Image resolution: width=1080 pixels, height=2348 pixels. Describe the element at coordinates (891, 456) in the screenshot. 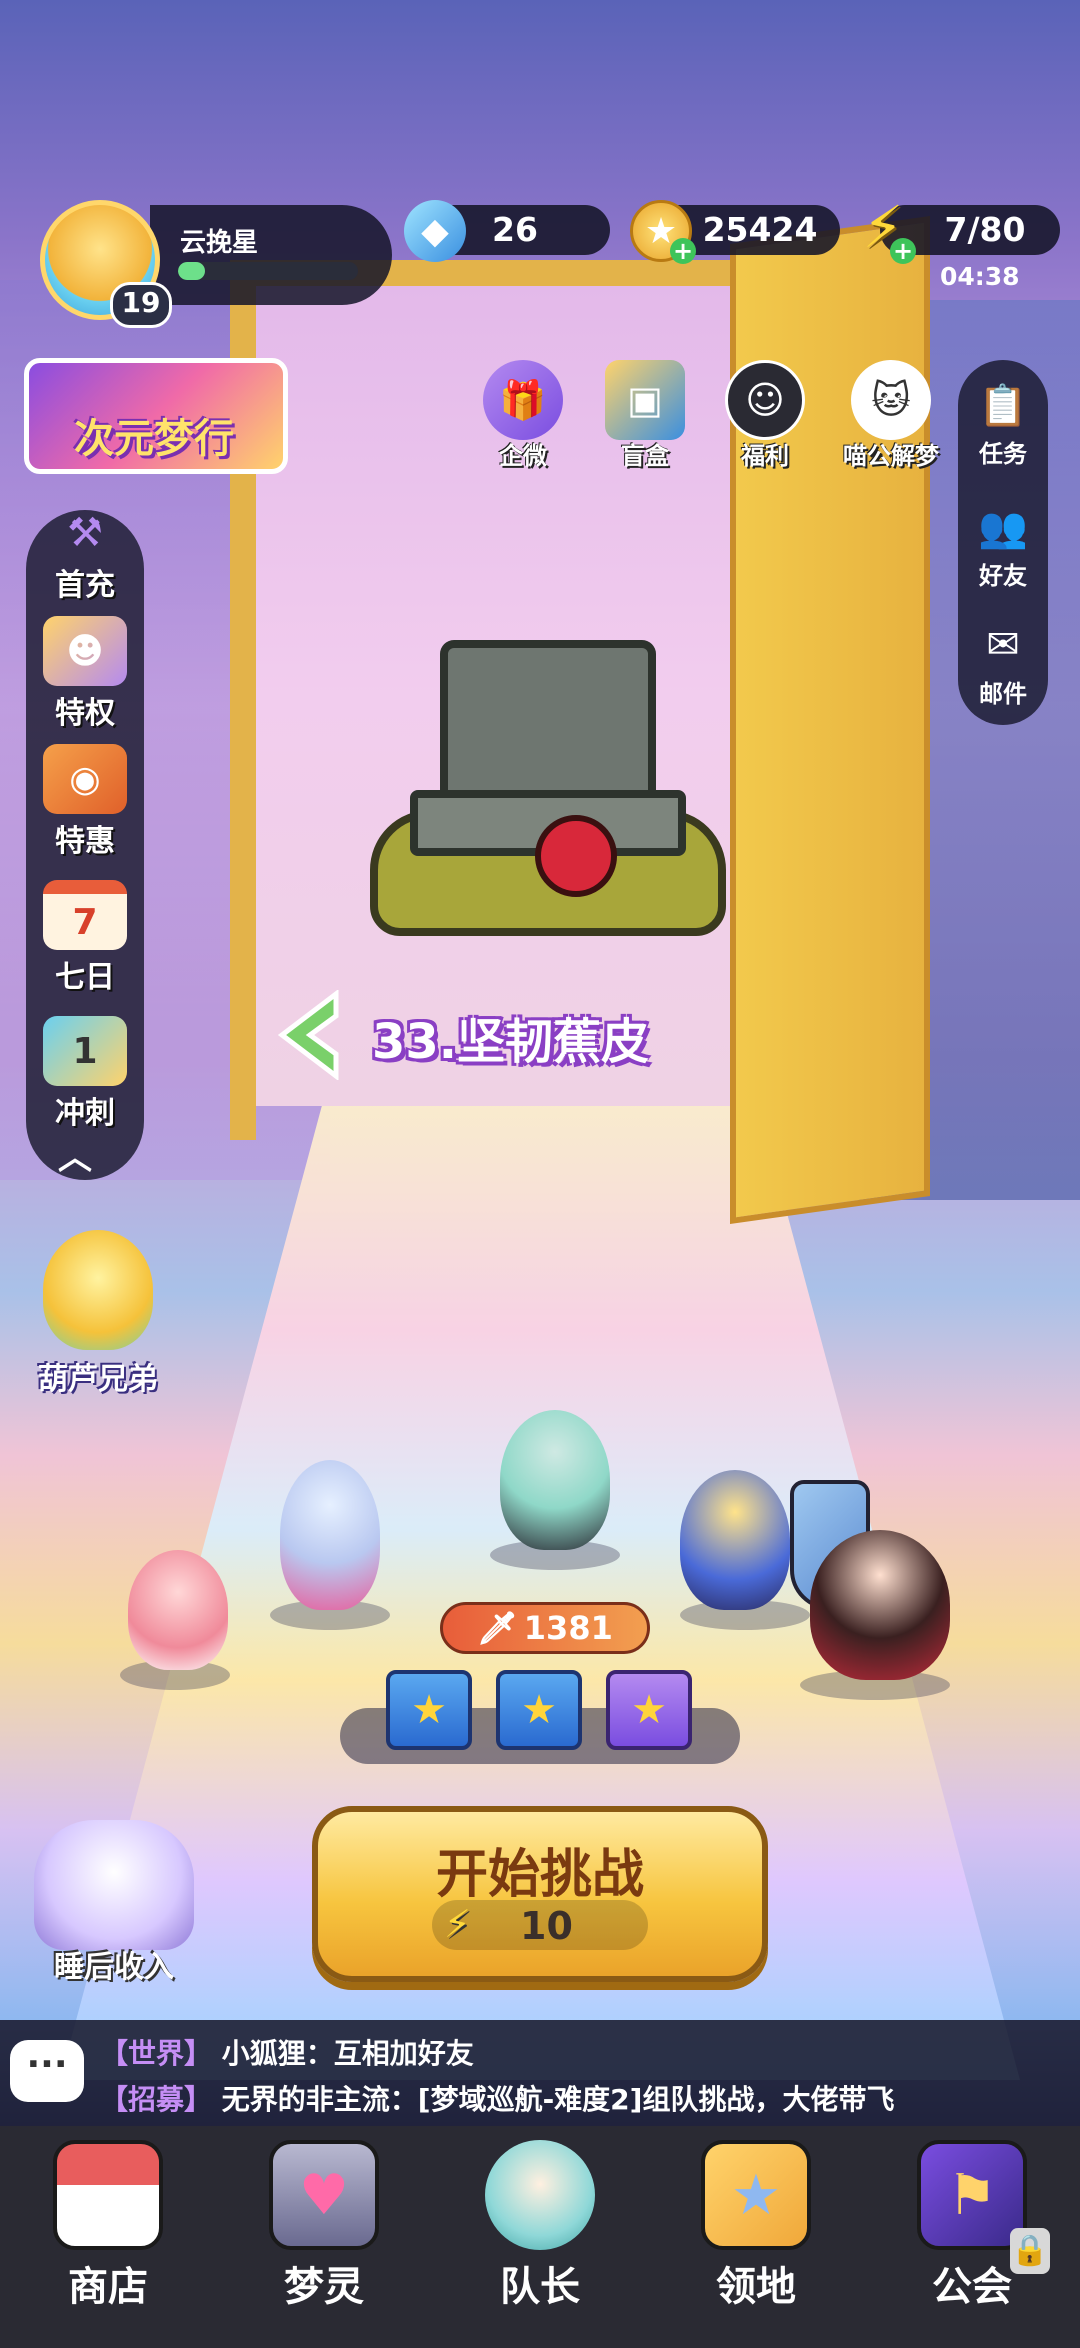

I see `top-icon-label: 喵公解梦` at that location.